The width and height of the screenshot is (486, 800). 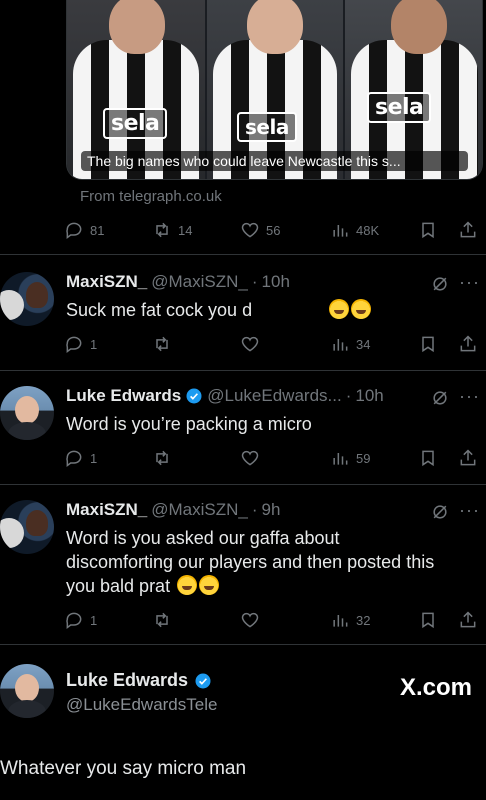 I want to click on like-button: 56, so click(x=260, y=230).